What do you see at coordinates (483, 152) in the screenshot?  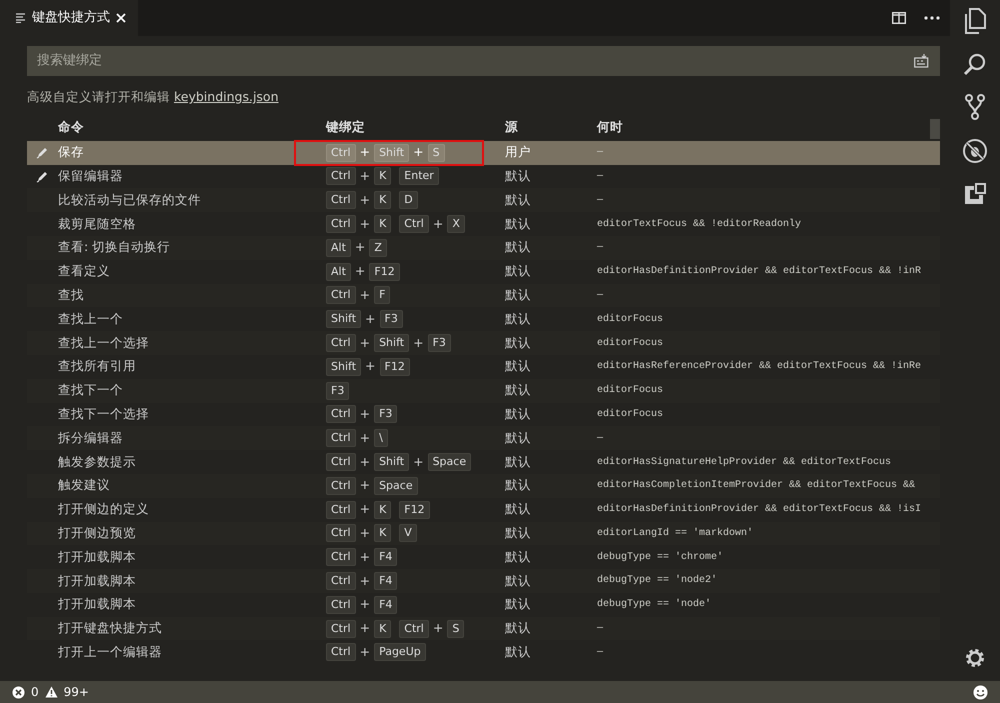 I see `table-row: 保存 Ctrl + Shift + S 用户 —` at bounding box center [483, 152].